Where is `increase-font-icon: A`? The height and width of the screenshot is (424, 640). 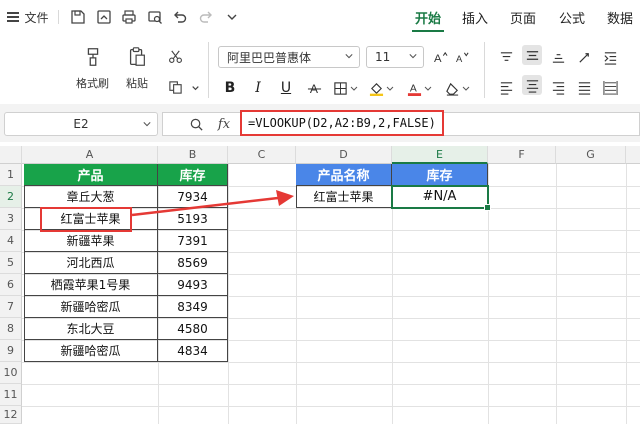
increase-font-icon: A is located at coordinates (440, 57).